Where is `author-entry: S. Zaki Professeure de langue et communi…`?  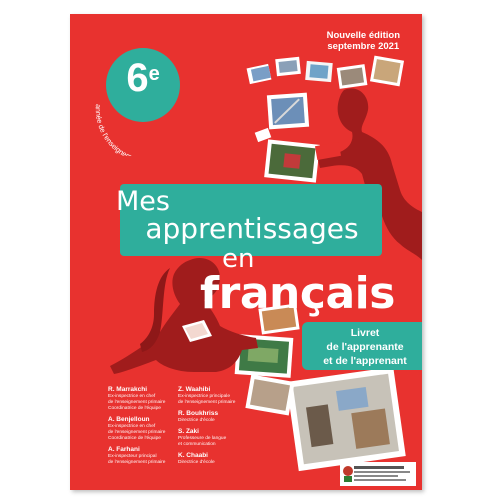 author-entry: S. Zaki Professeure de langue et communi… is located at coordinates (206, 438).